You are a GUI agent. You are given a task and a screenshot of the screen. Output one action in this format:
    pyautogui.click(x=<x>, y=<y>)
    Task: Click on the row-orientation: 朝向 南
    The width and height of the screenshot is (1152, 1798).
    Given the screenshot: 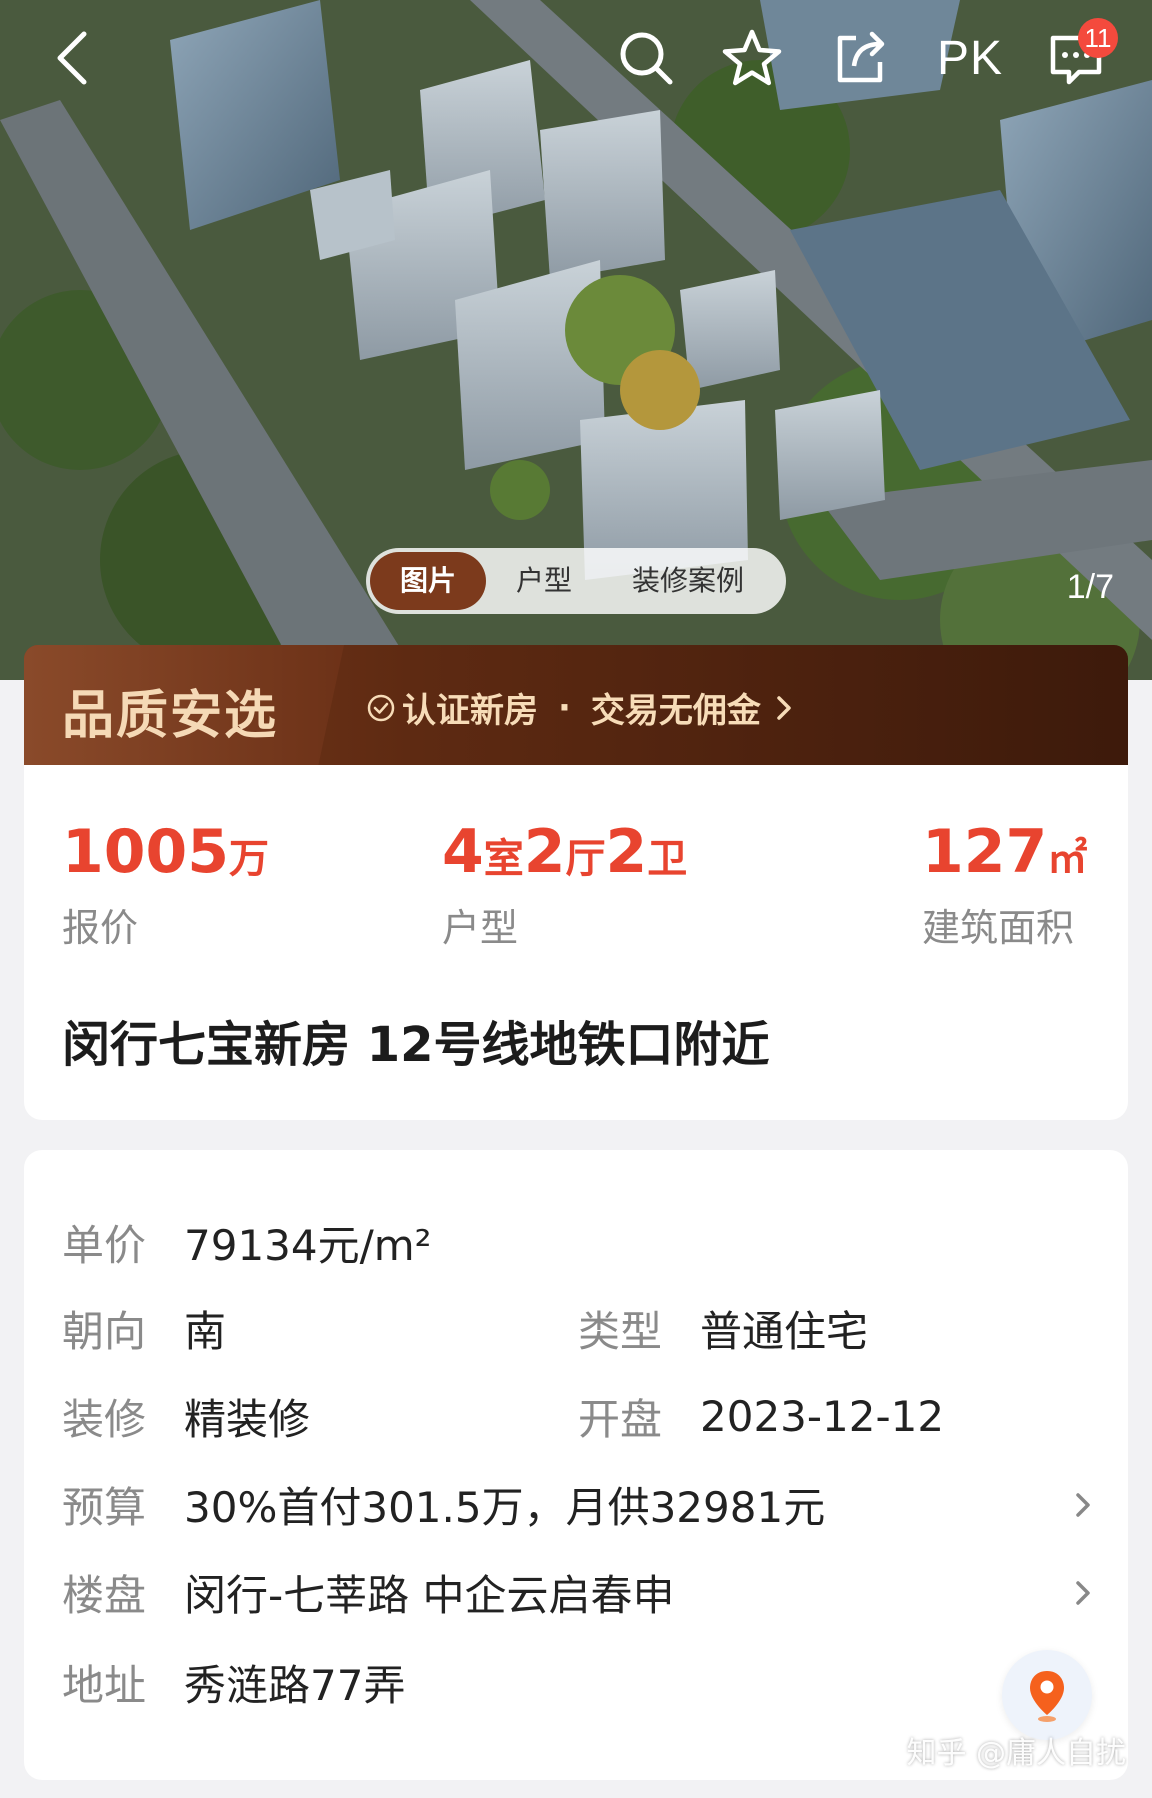 What is the action you would take?
    pyautogui.click(x=144, y=1328)
    